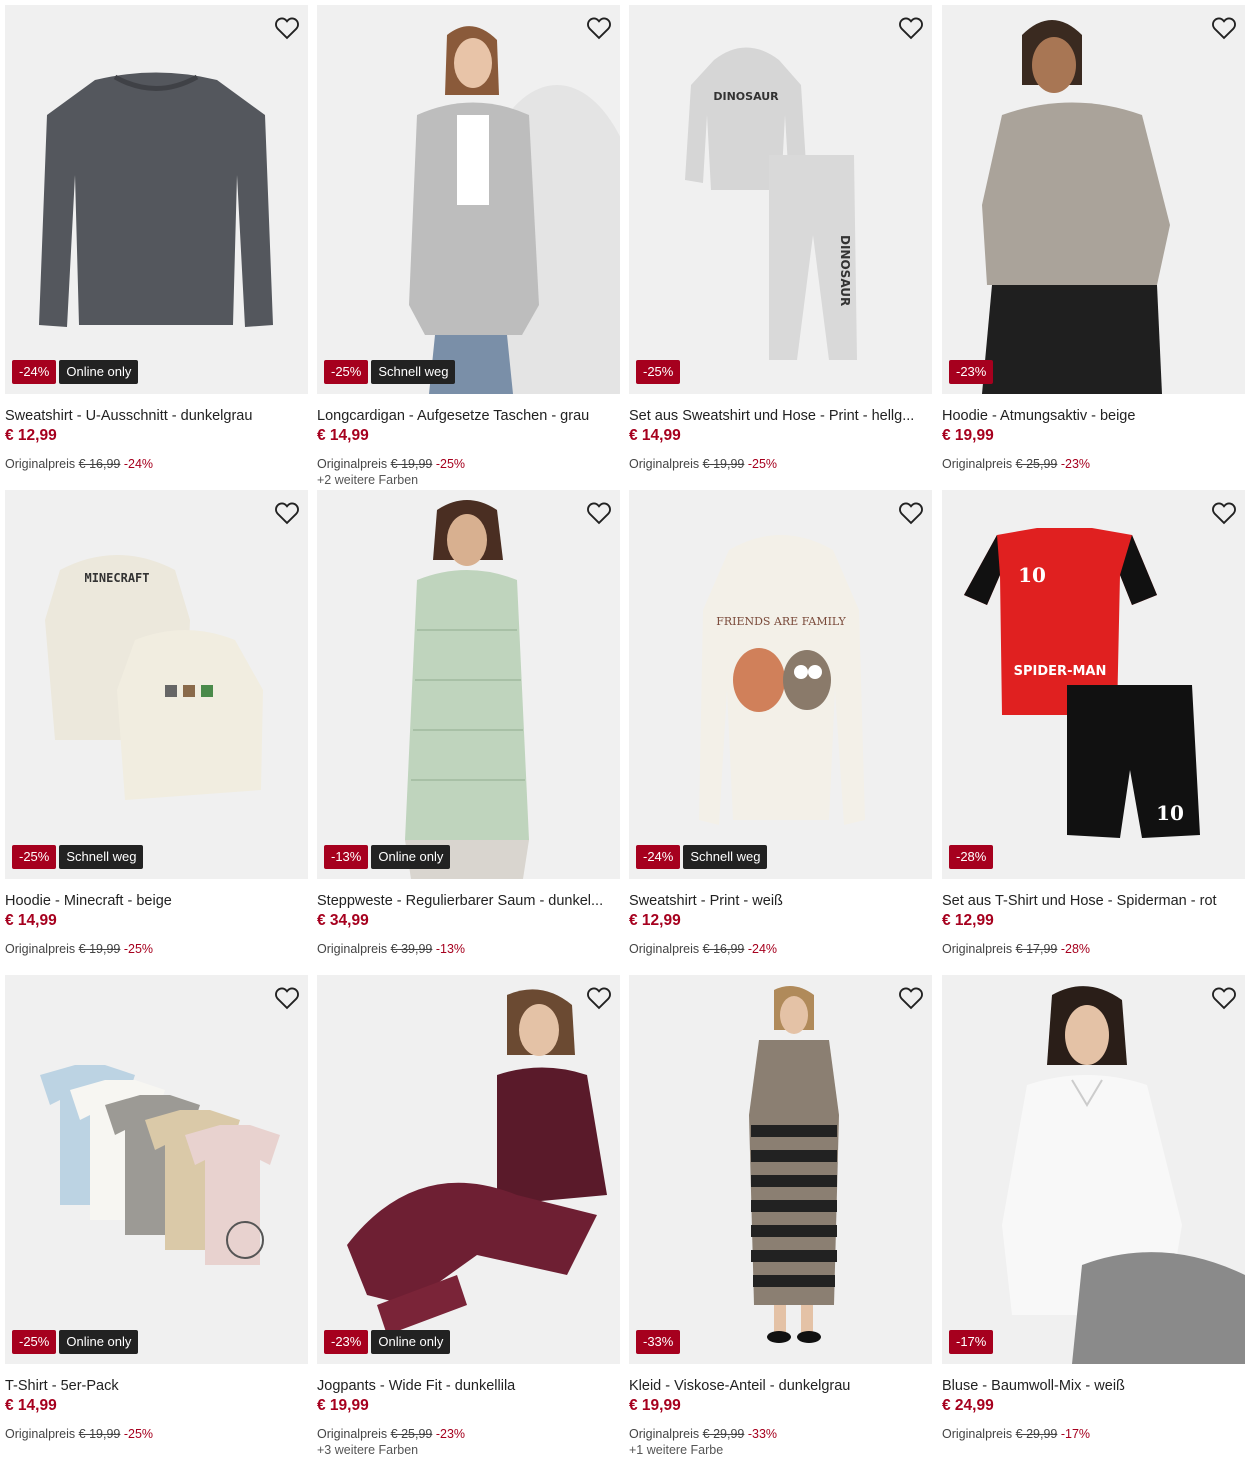 The width and height of the screenshot is (1250, 1457). Describe the element at coordinates (845, 270) in the screenshot. I see `dinosaur-leg-print: DINOSAUR` at that location.